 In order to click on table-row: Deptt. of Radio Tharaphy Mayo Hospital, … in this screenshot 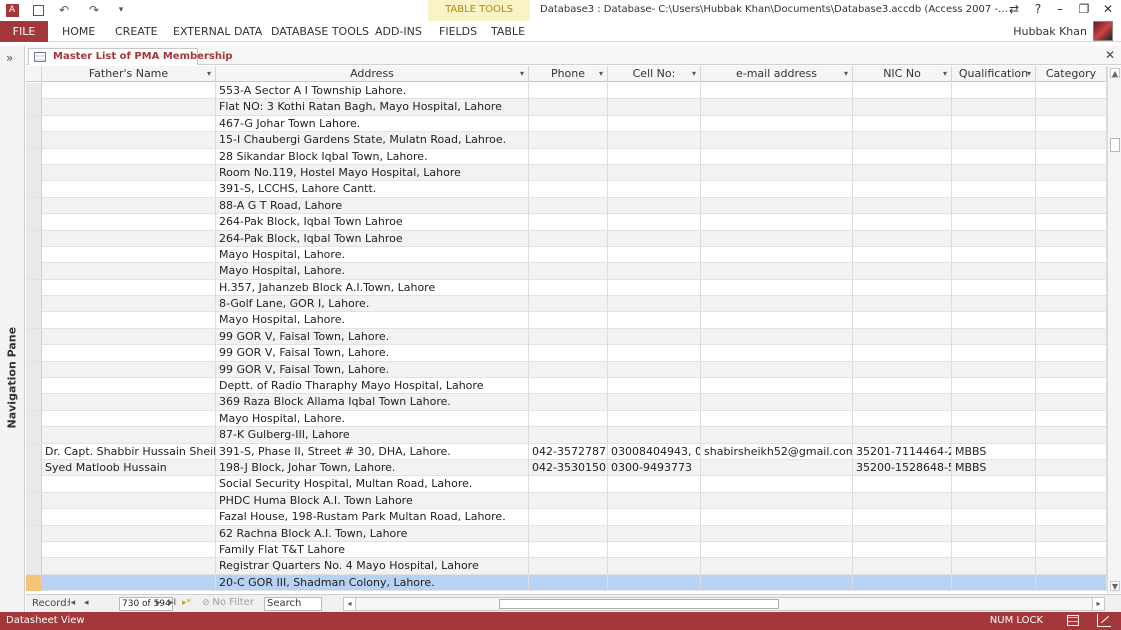, I will do `click(566, 386)`.